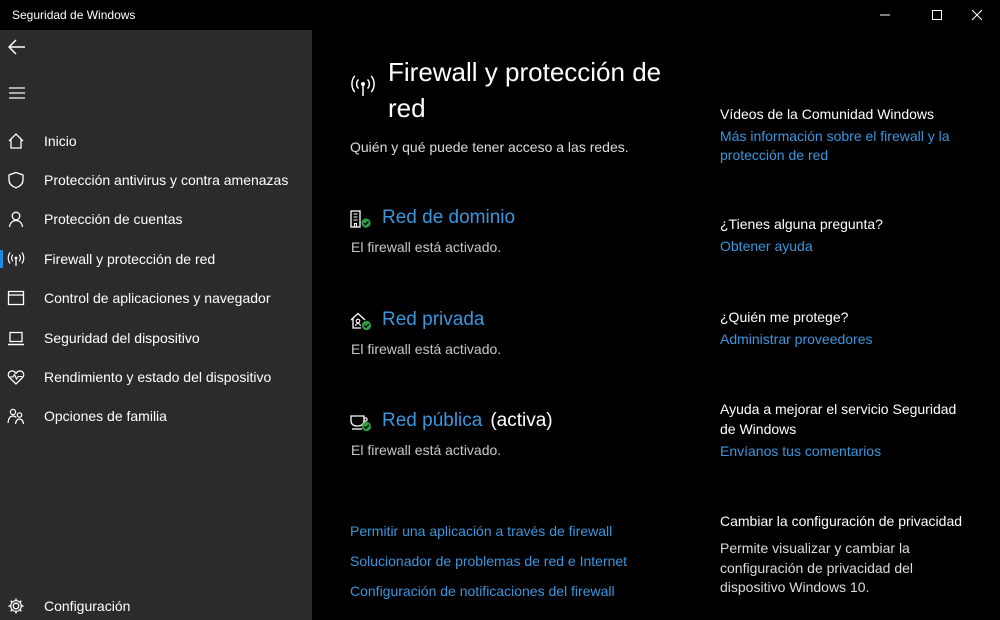 Image resolution: width=1000 pixels, height=620 pixels. I want to click on maximize-icon, so click(937, 15).